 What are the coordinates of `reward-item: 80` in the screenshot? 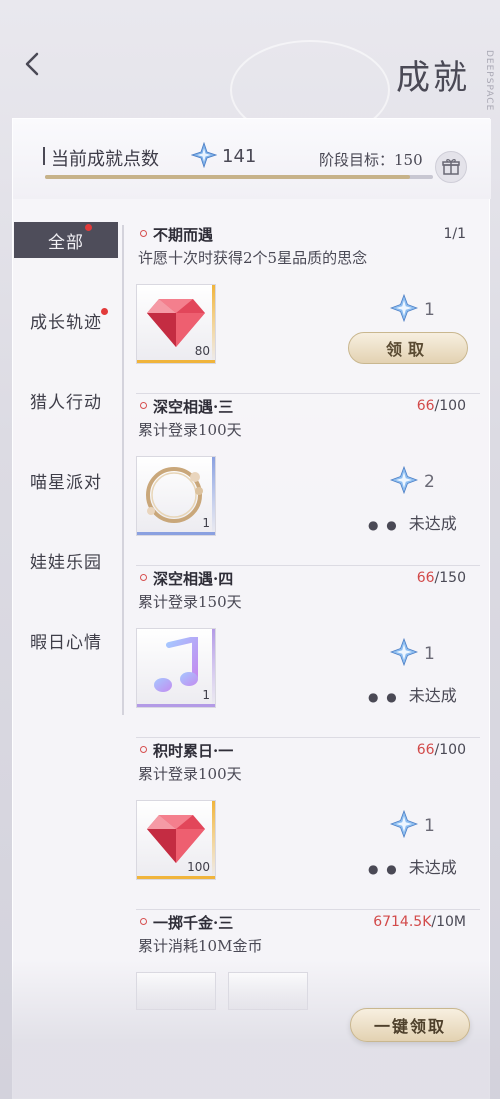 It's located at (176, 324).